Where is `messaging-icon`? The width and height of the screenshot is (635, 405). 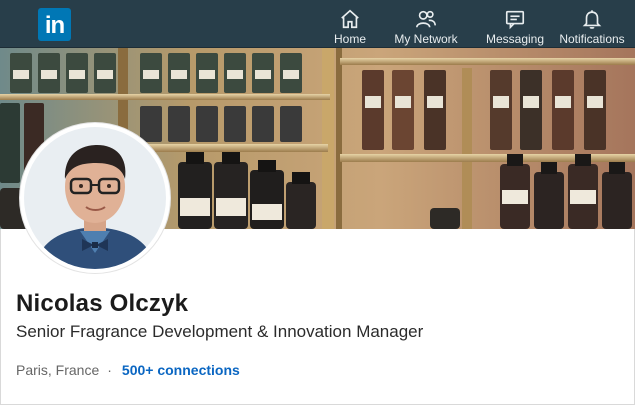
messaging-icon is located at coordinates (515, 20).